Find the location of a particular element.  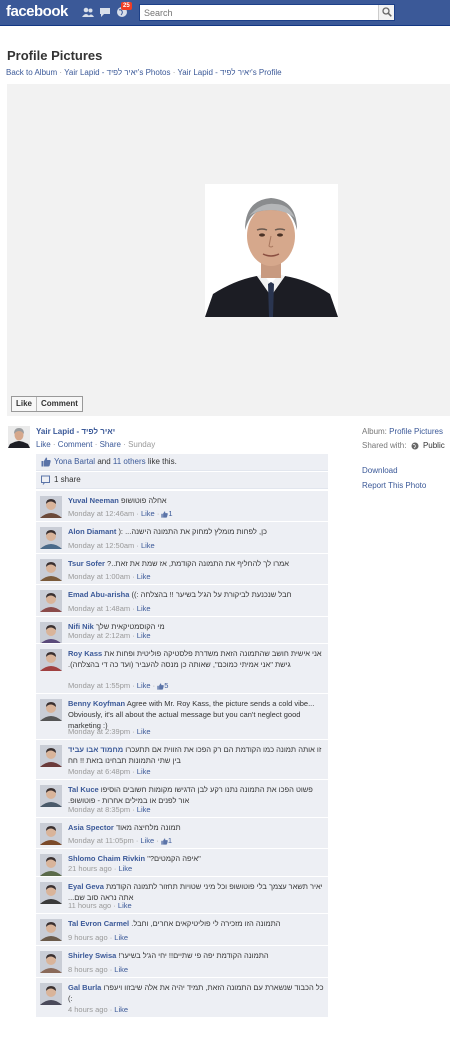

comment-meta: Monday at 6:48pm · Like is located at coordinates (109, 771).